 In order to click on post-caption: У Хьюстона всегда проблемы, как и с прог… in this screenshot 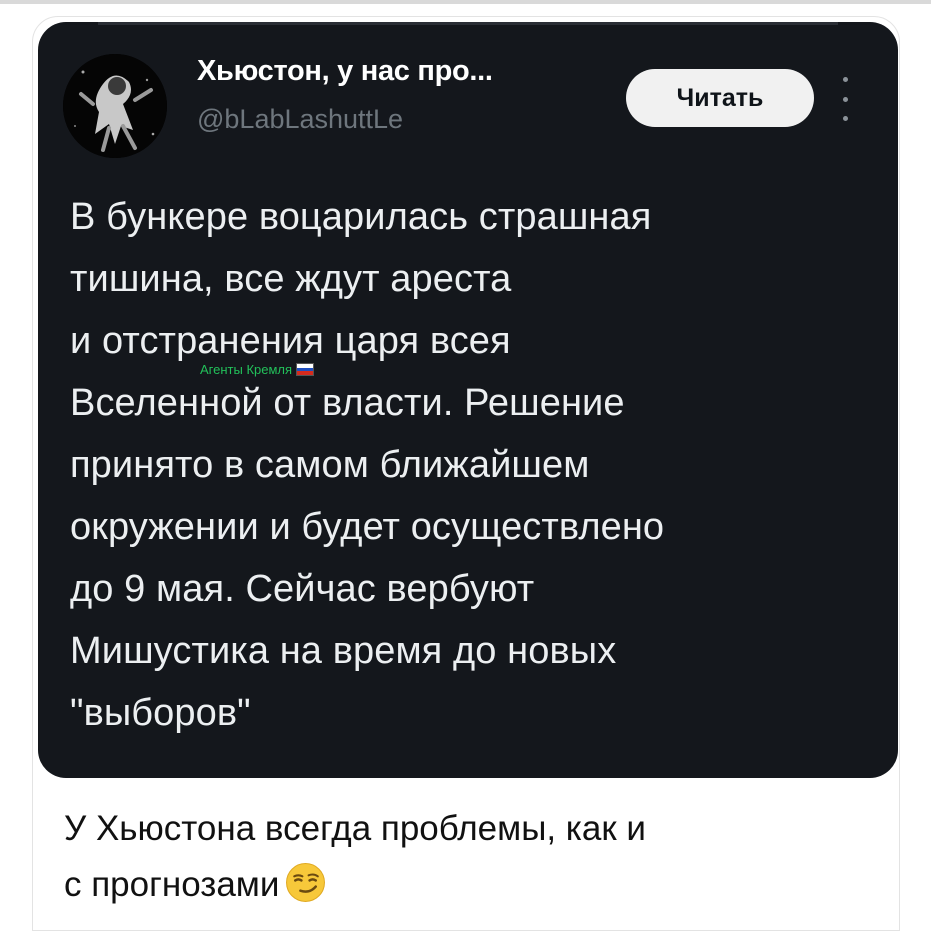, I will do `click(474, 857)`.